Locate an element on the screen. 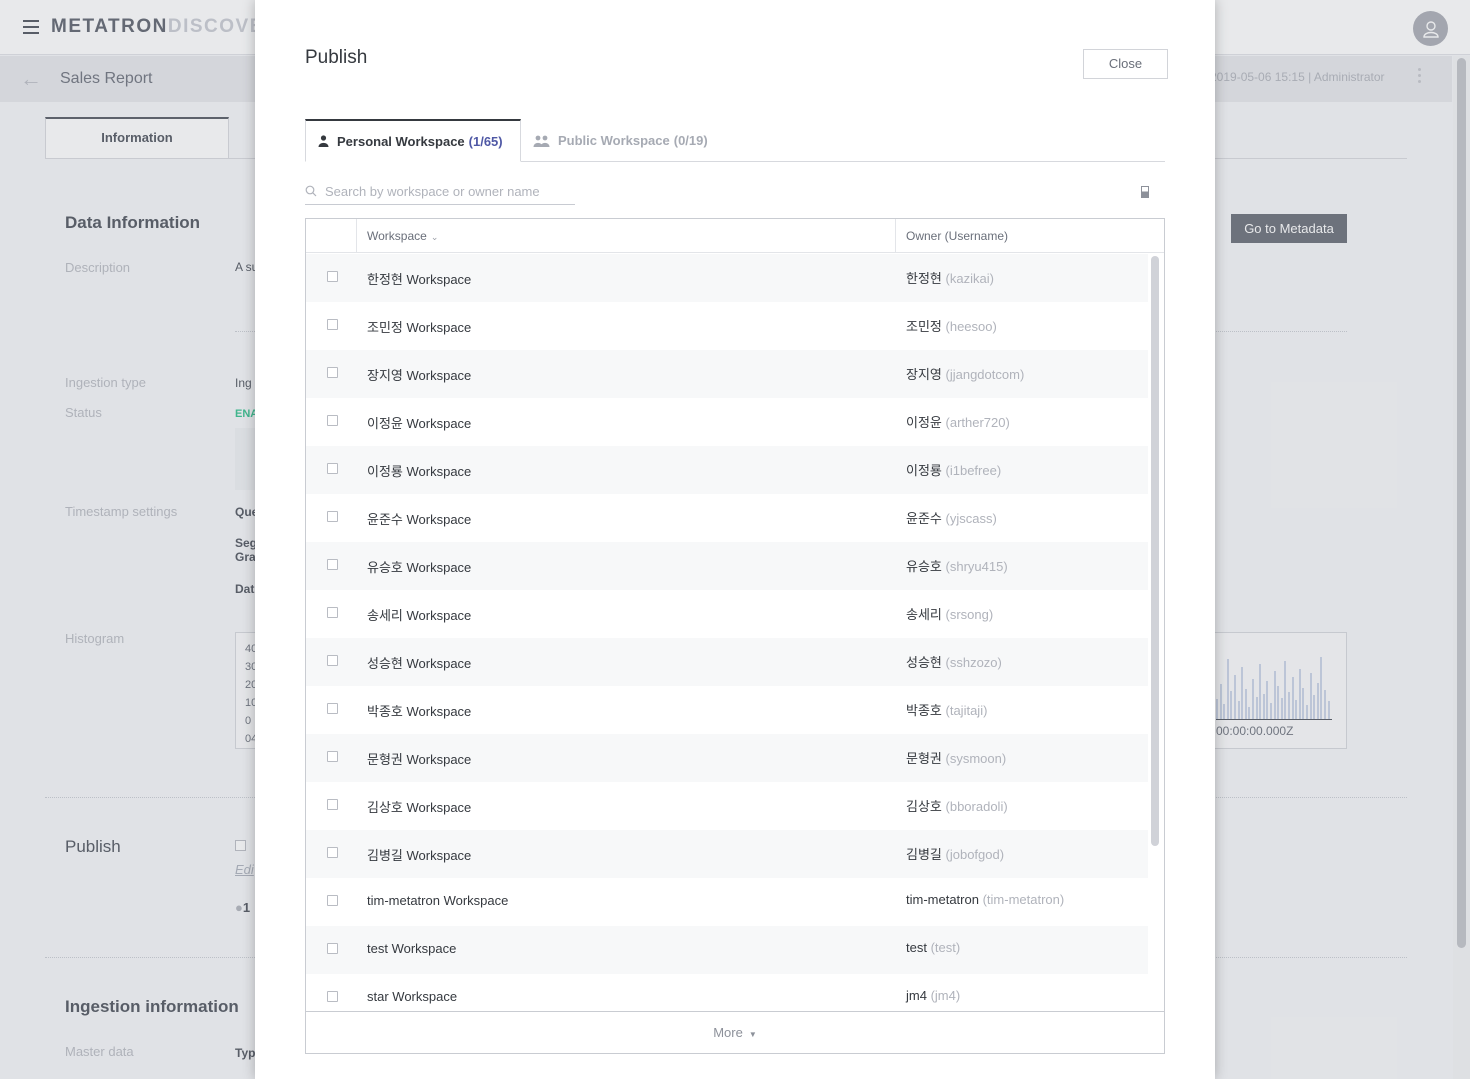 Image resolution: width=1470 pixels, height=1079 pixels. owner-name: 유승호 is located at coordinates (924, 566).